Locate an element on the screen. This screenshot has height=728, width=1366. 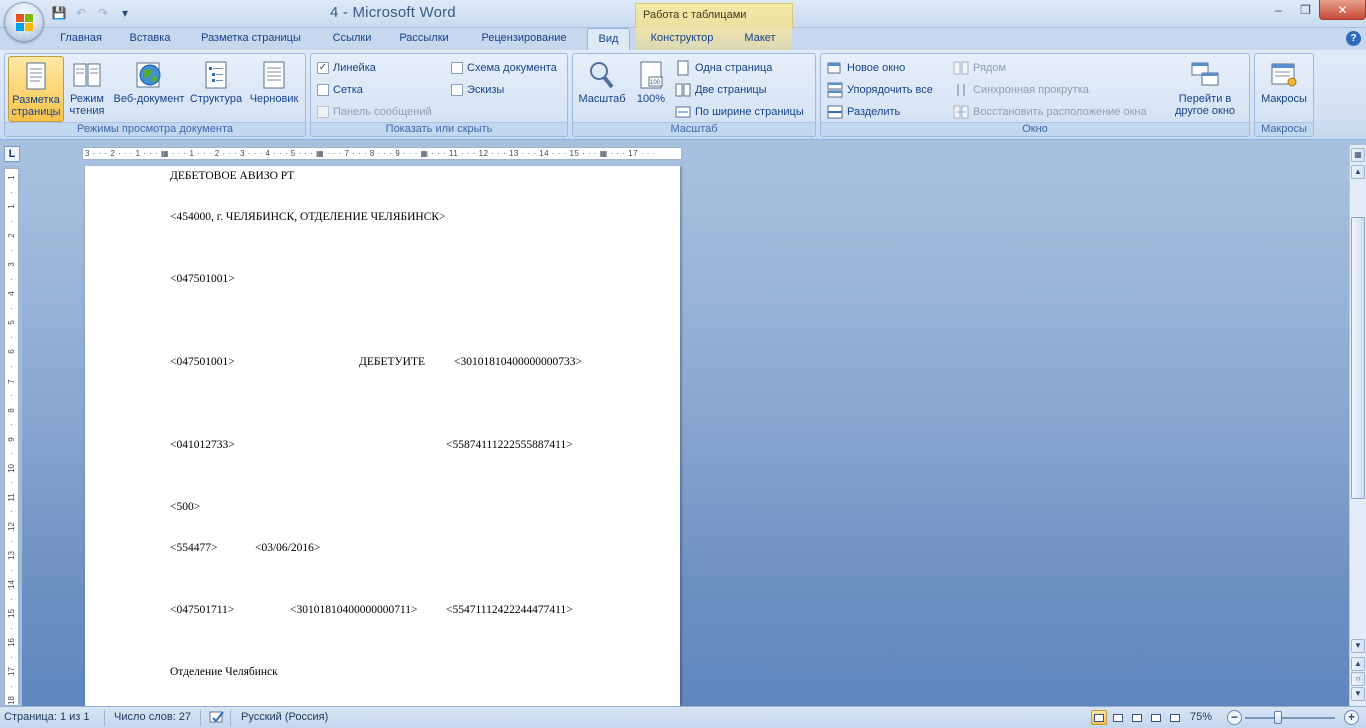
scroll-down-icon: ▼ is located at coordinates (1358, 646).